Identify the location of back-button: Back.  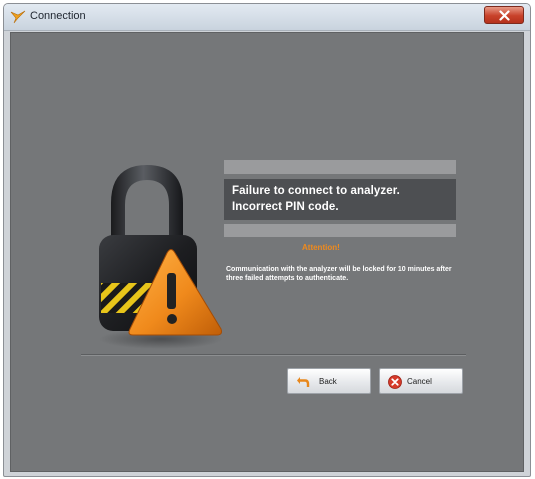
(329, 381).